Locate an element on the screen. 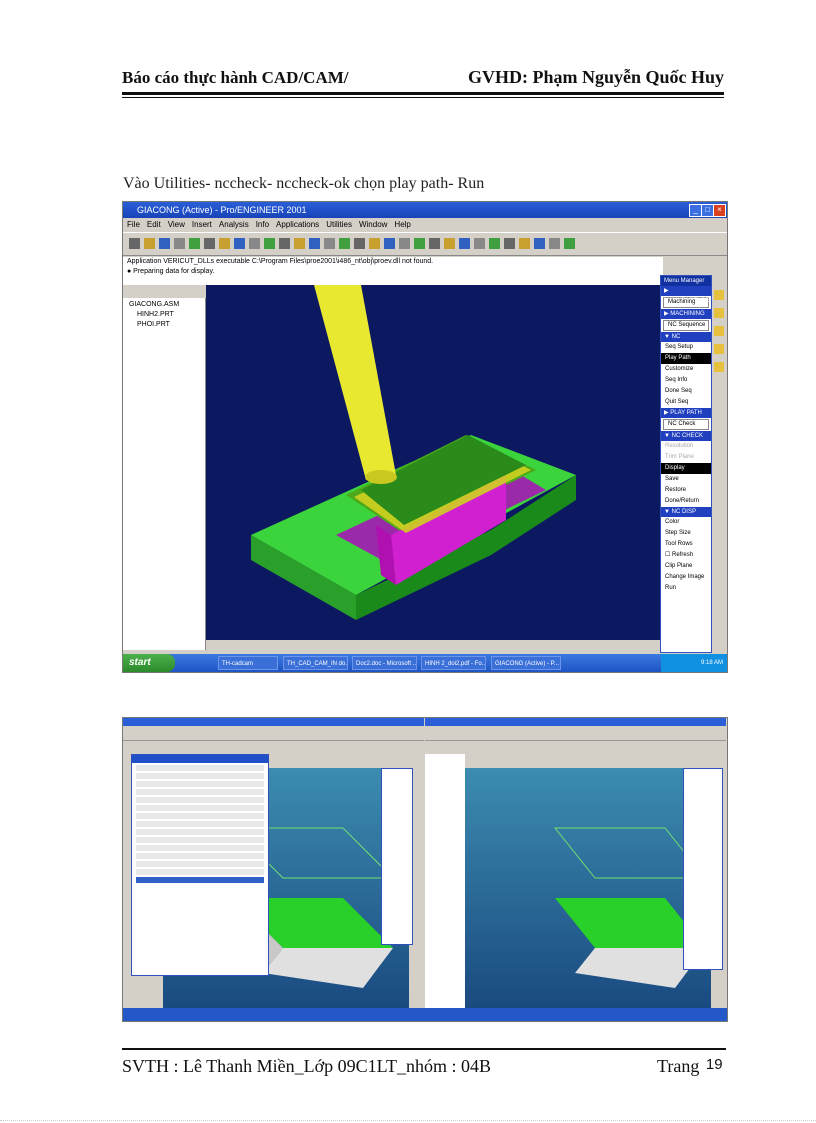  tree-item-phoi: PHOI.PRT is located at coordinates (171, 324).